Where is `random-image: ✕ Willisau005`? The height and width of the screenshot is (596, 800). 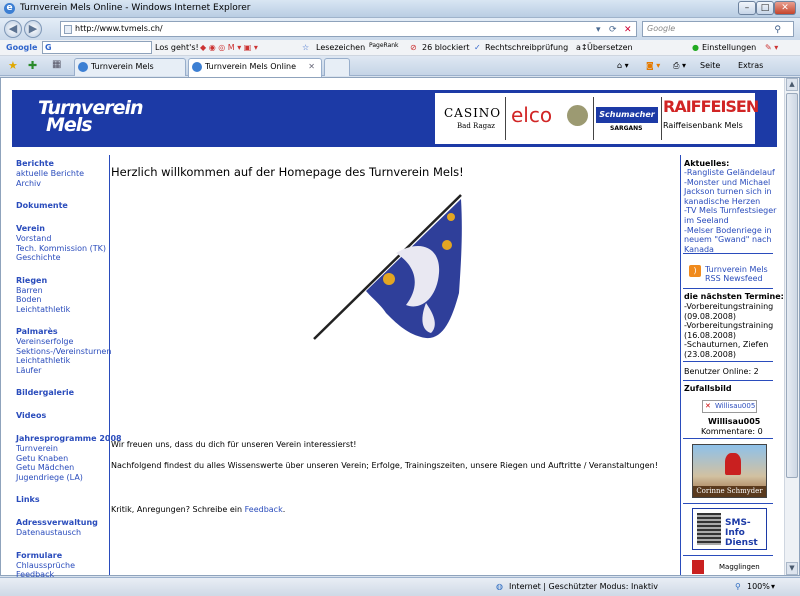 random-image: ✕ Willisau005 is located at coordinates (729, 406).